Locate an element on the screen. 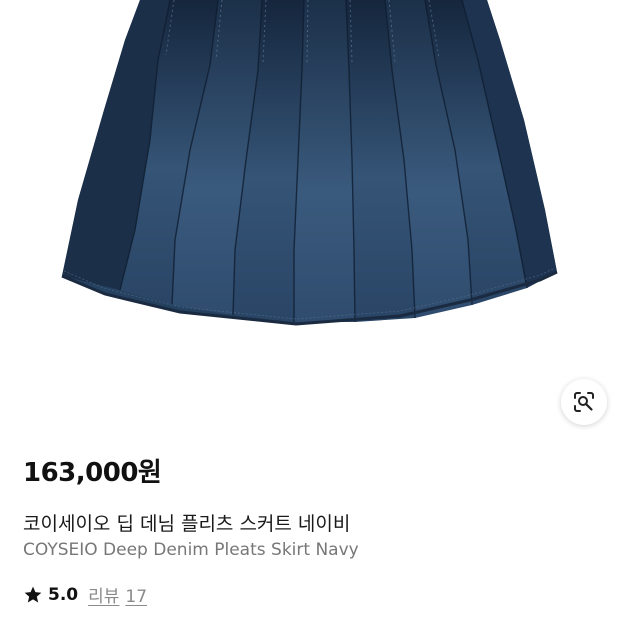  product-name-korean: 코이세이오 딥 데님 플리츠 스커트 네이비 is located at coordinates (187, 524).